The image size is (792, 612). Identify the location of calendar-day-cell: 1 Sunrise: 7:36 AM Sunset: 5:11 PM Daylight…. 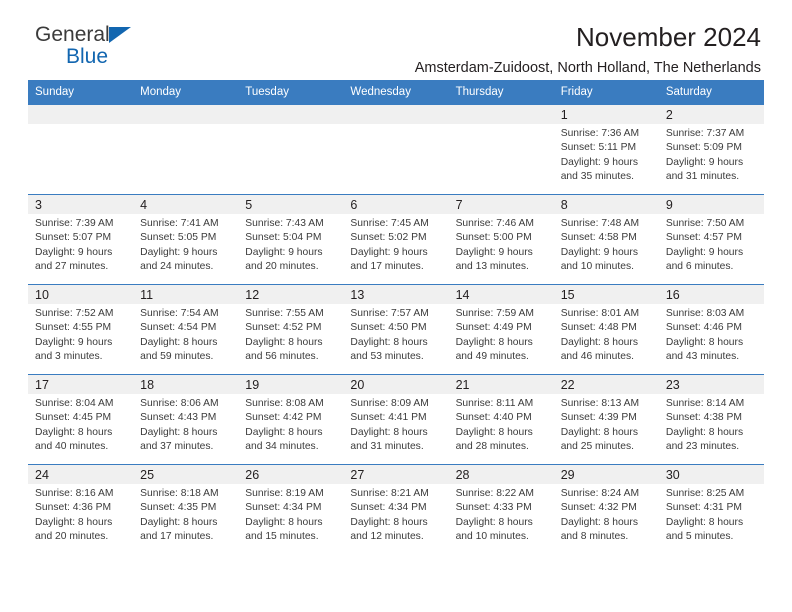
(606, 149).